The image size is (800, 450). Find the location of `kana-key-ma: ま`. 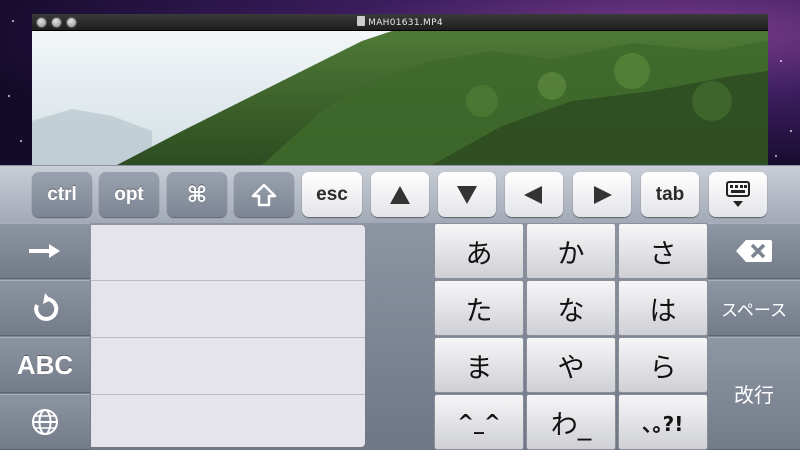

kana-key-ma: ま is located at coordinates (479, 365).